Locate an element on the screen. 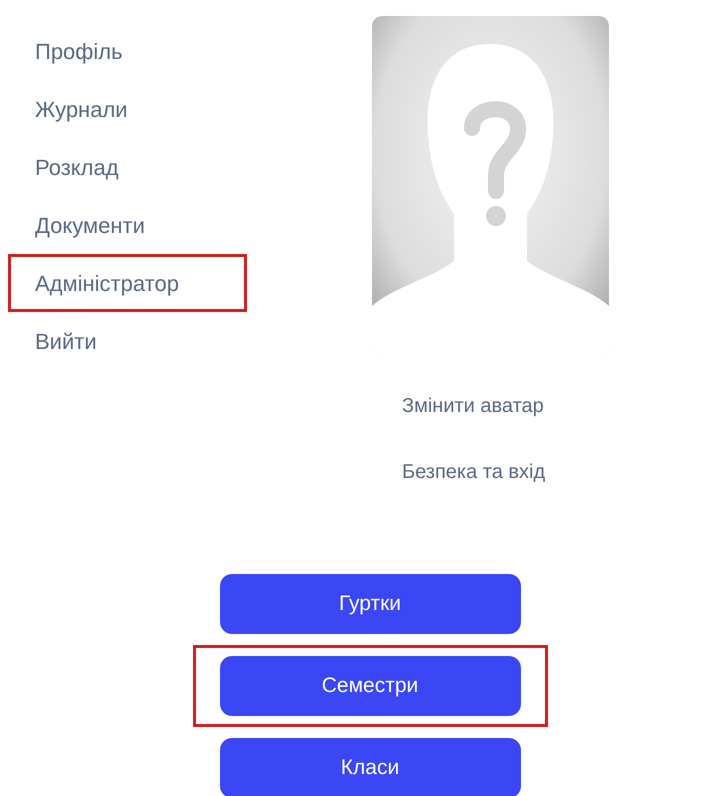 The height and width of the screenshot is (796, 708). menu-link: Розклад is located at coordinates (77, 167).